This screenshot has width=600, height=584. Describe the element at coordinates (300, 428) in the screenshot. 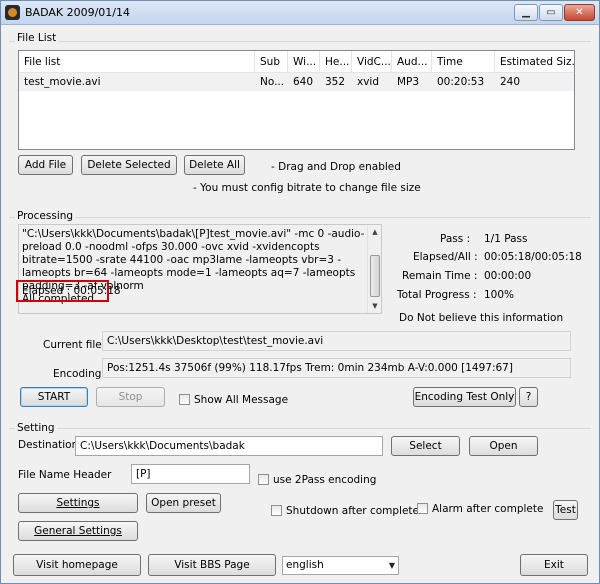

I see `setting-group-line` at that location.